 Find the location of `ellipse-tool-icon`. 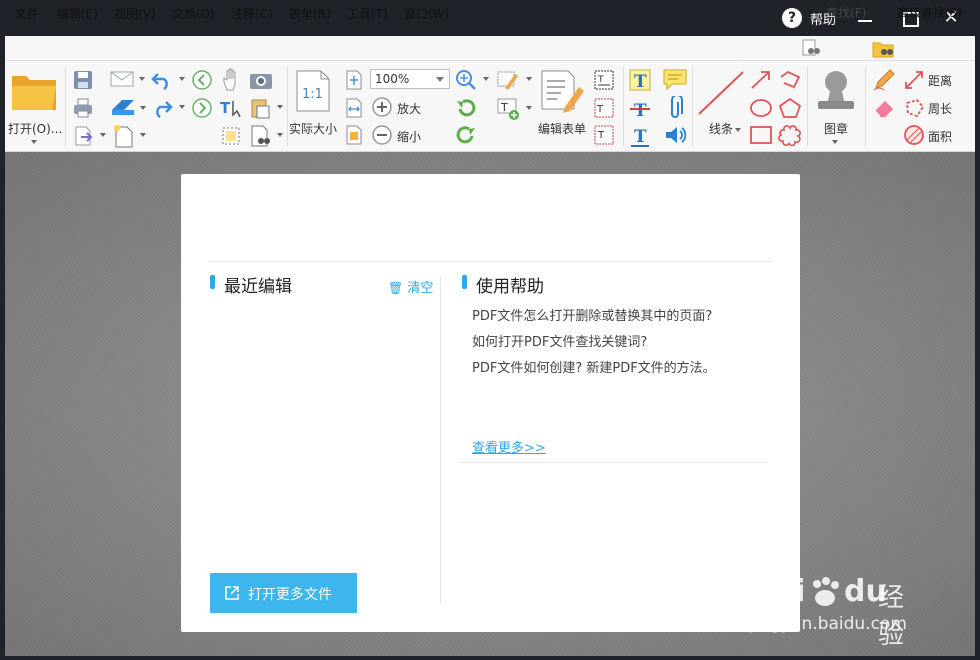

ellipse-tool-icon is located at coordinates (761, 108).